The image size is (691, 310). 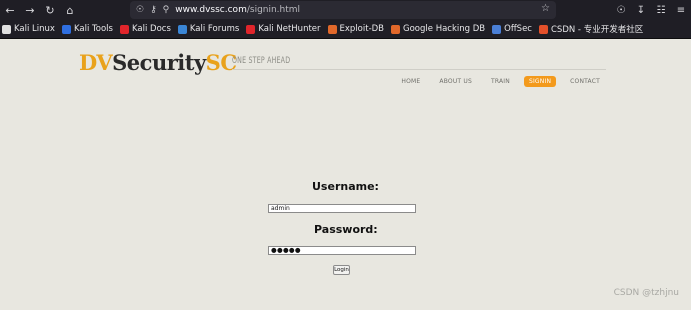 I want to click on logo-text-security: Security, so click(x=159, y=62).